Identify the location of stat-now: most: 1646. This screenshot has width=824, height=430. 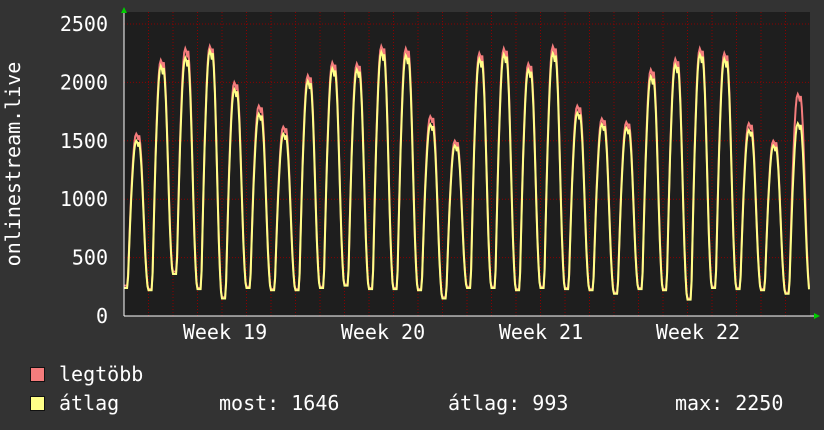
(279, 403).